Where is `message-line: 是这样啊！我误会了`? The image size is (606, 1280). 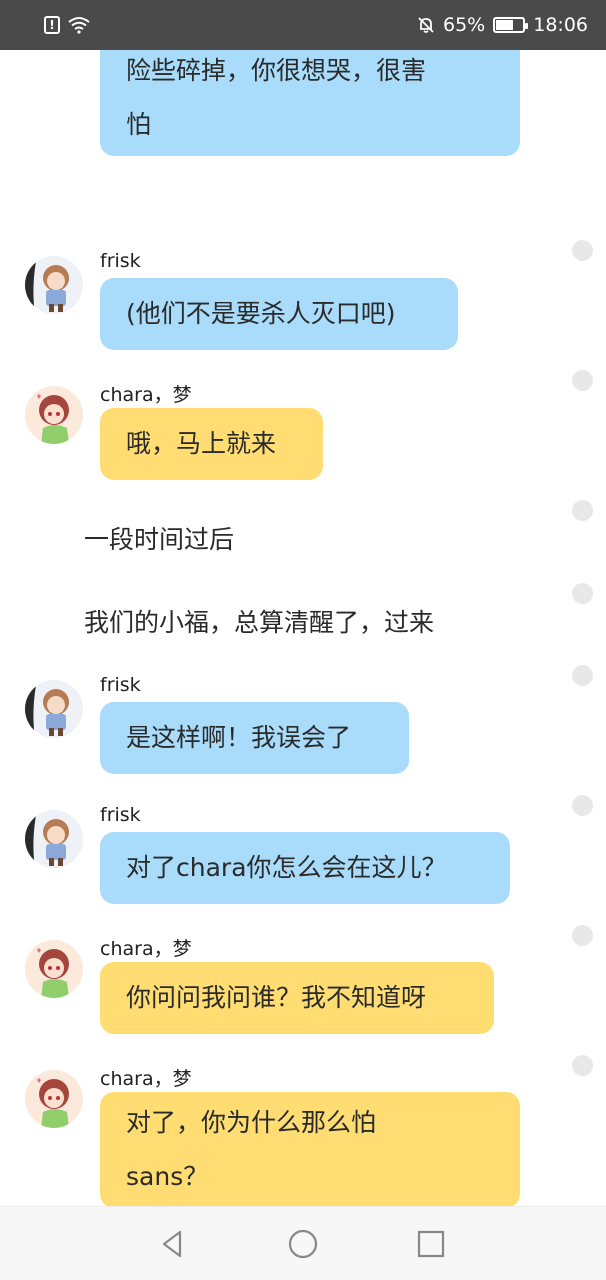 message-line: 是这样啊！我误会了 is located at coordinates (239, 737).